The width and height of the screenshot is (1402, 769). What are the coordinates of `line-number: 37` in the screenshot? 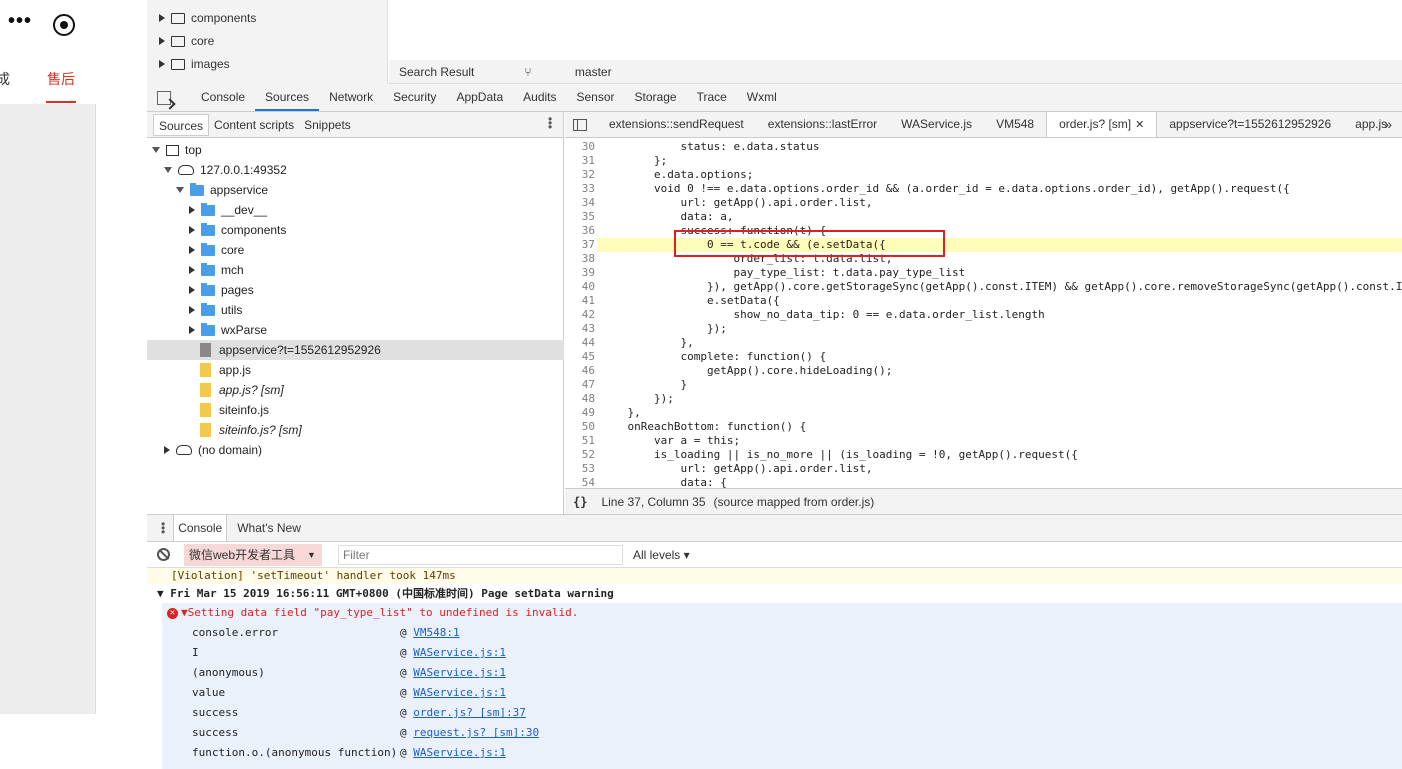 It's located at (580, 244).